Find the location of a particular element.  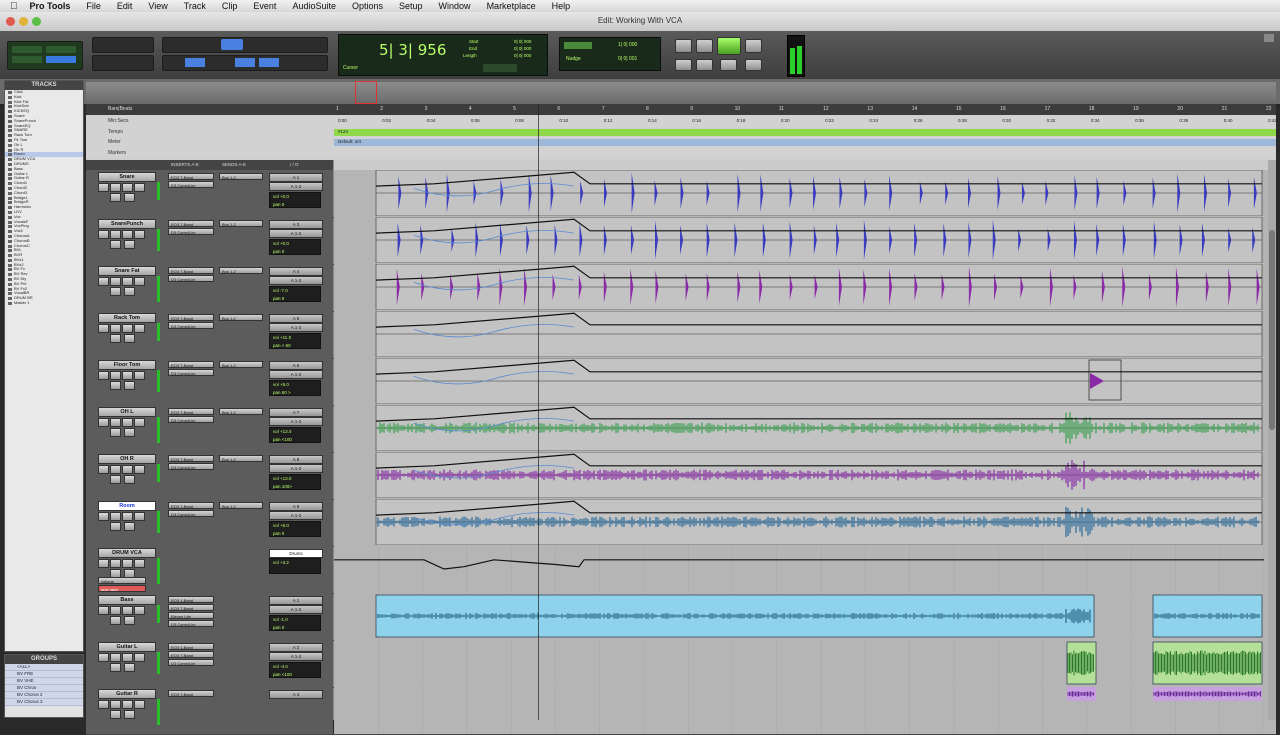

playhead-cursor is located at coordinates (538, 412).